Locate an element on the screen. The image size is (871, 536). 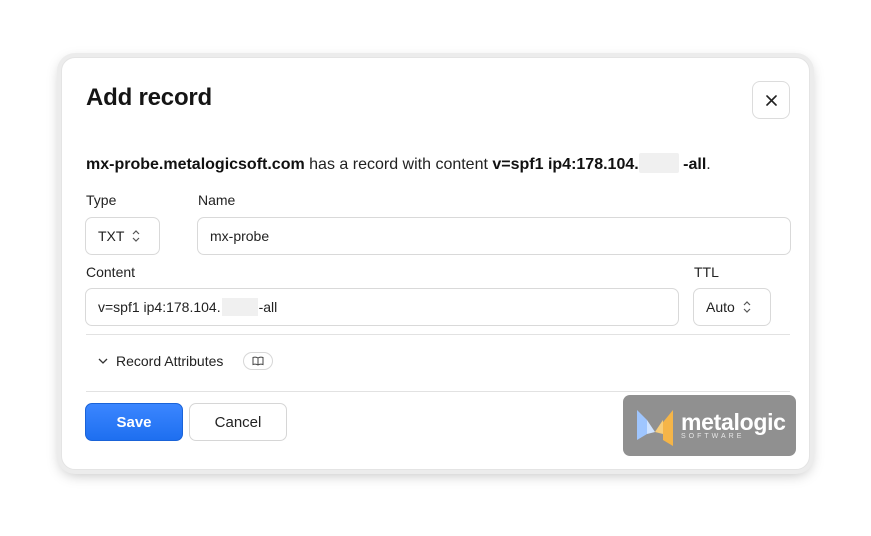
name-value: mx-probe is located at coordinates (240, 236).